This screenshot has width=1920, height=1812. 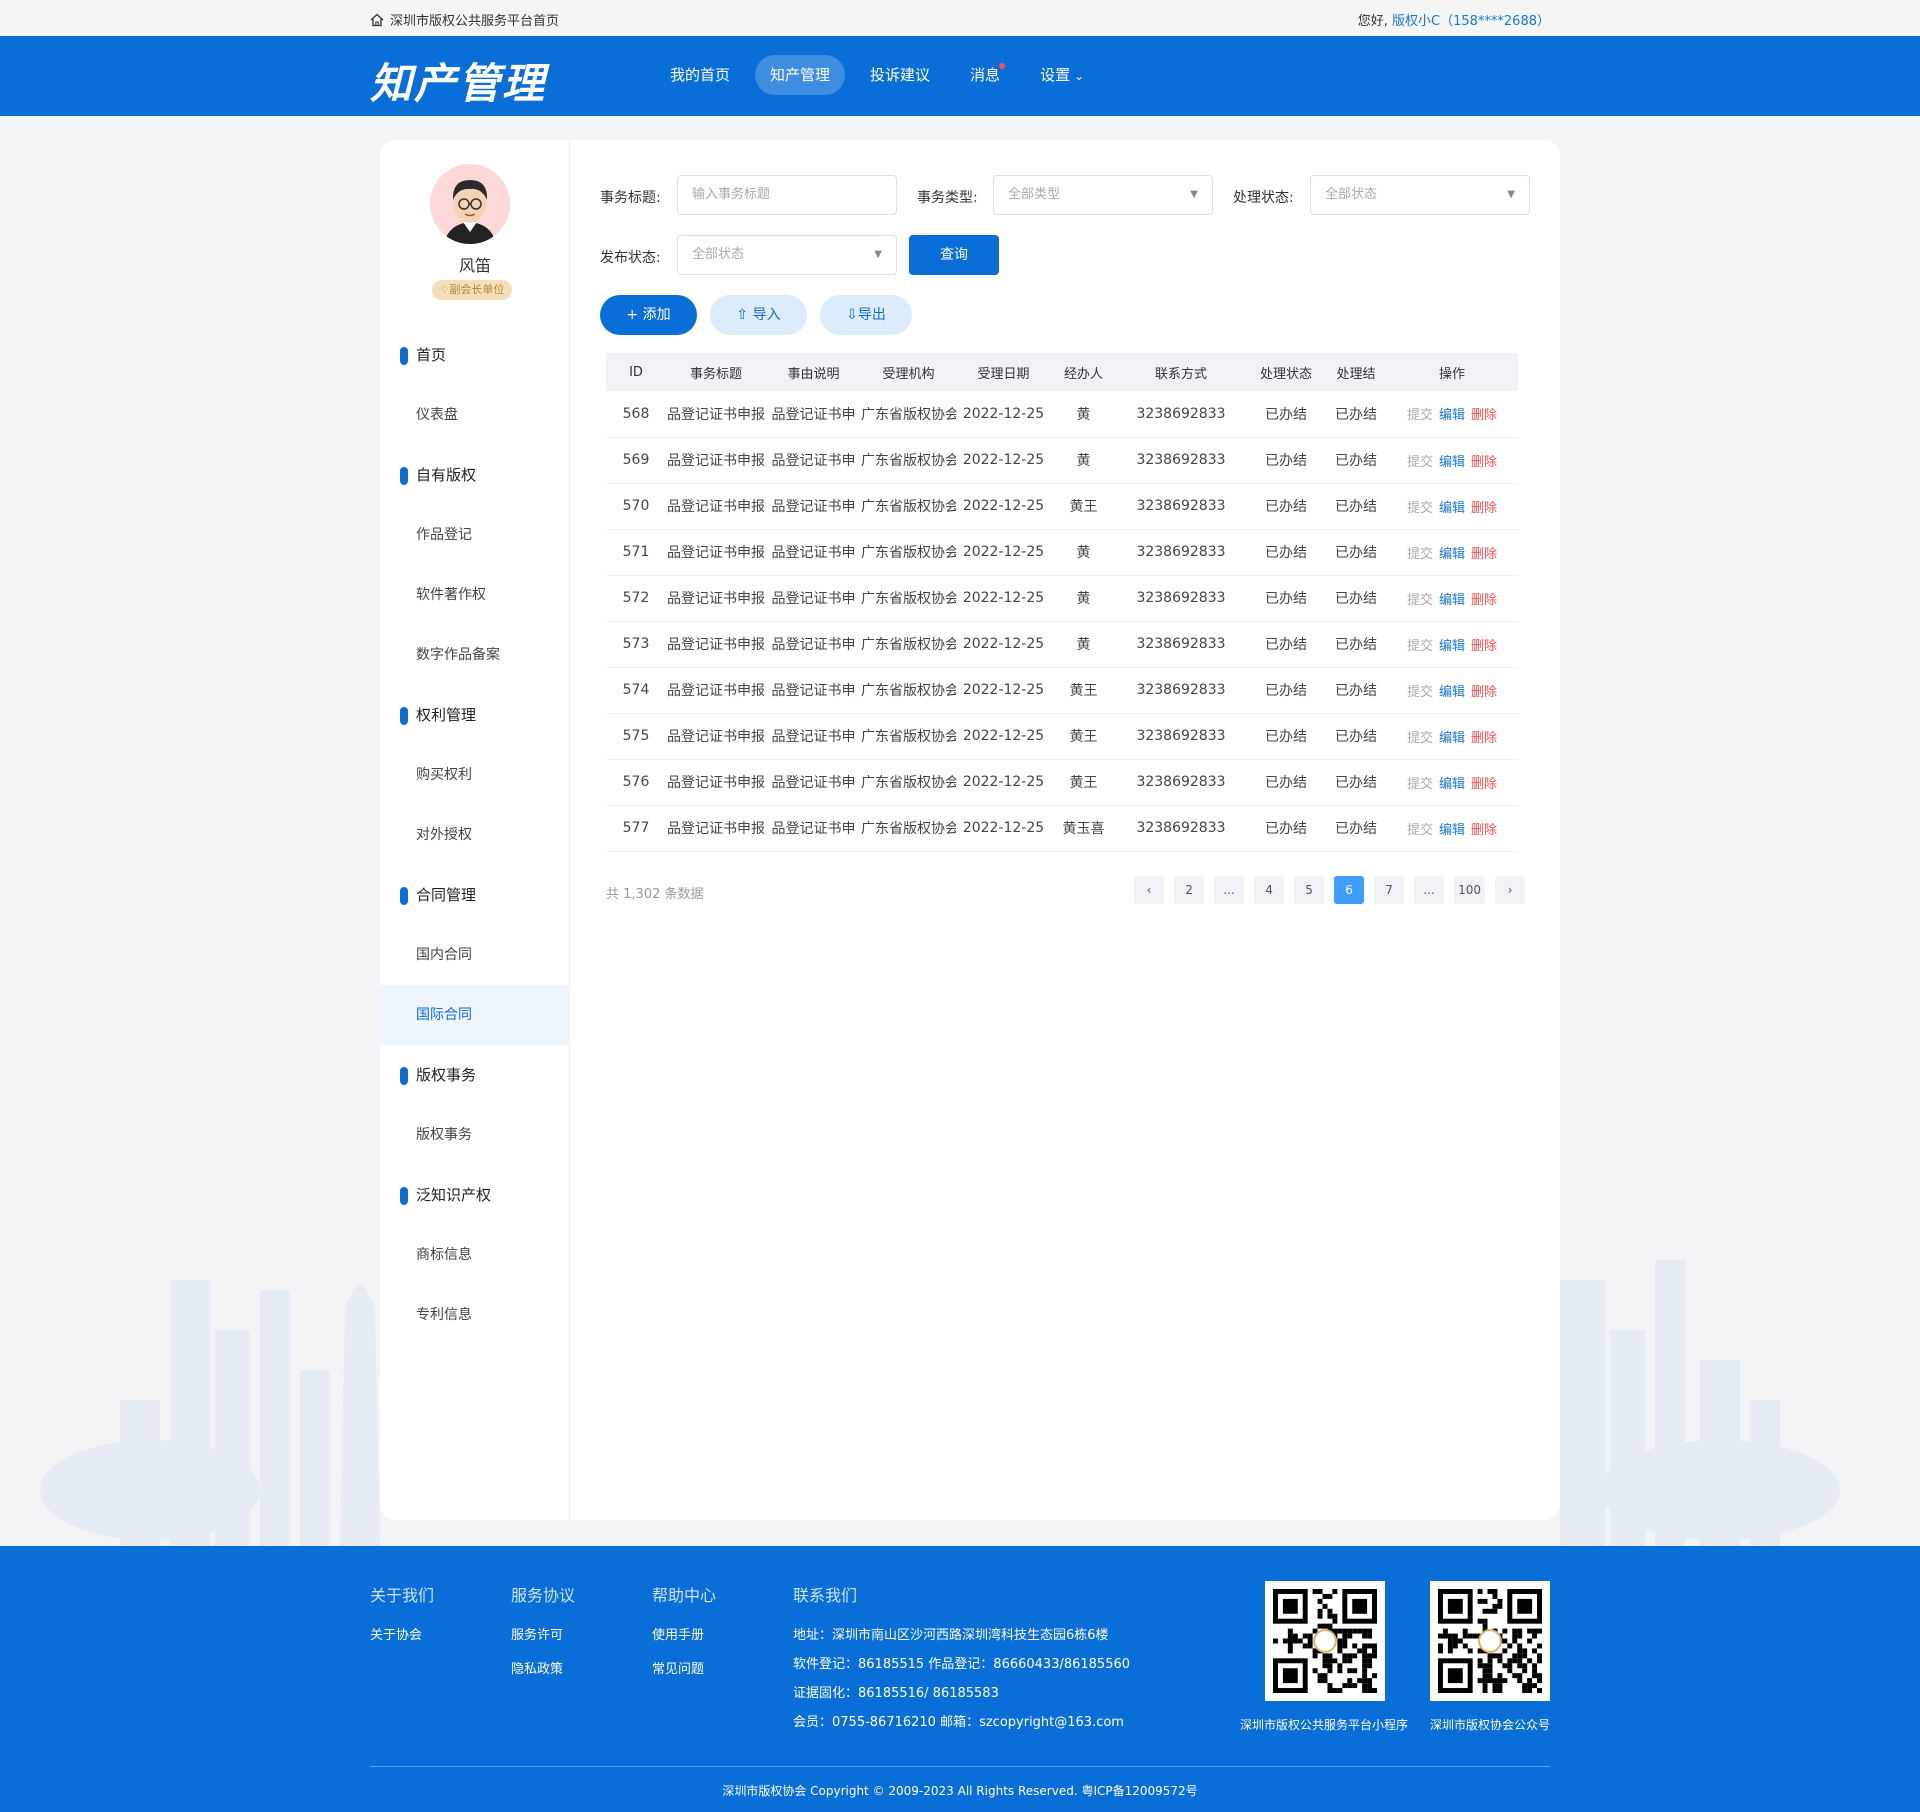 I want to click on status-filter-select: 全部状态 ▼, so click(x=1420, y=195).